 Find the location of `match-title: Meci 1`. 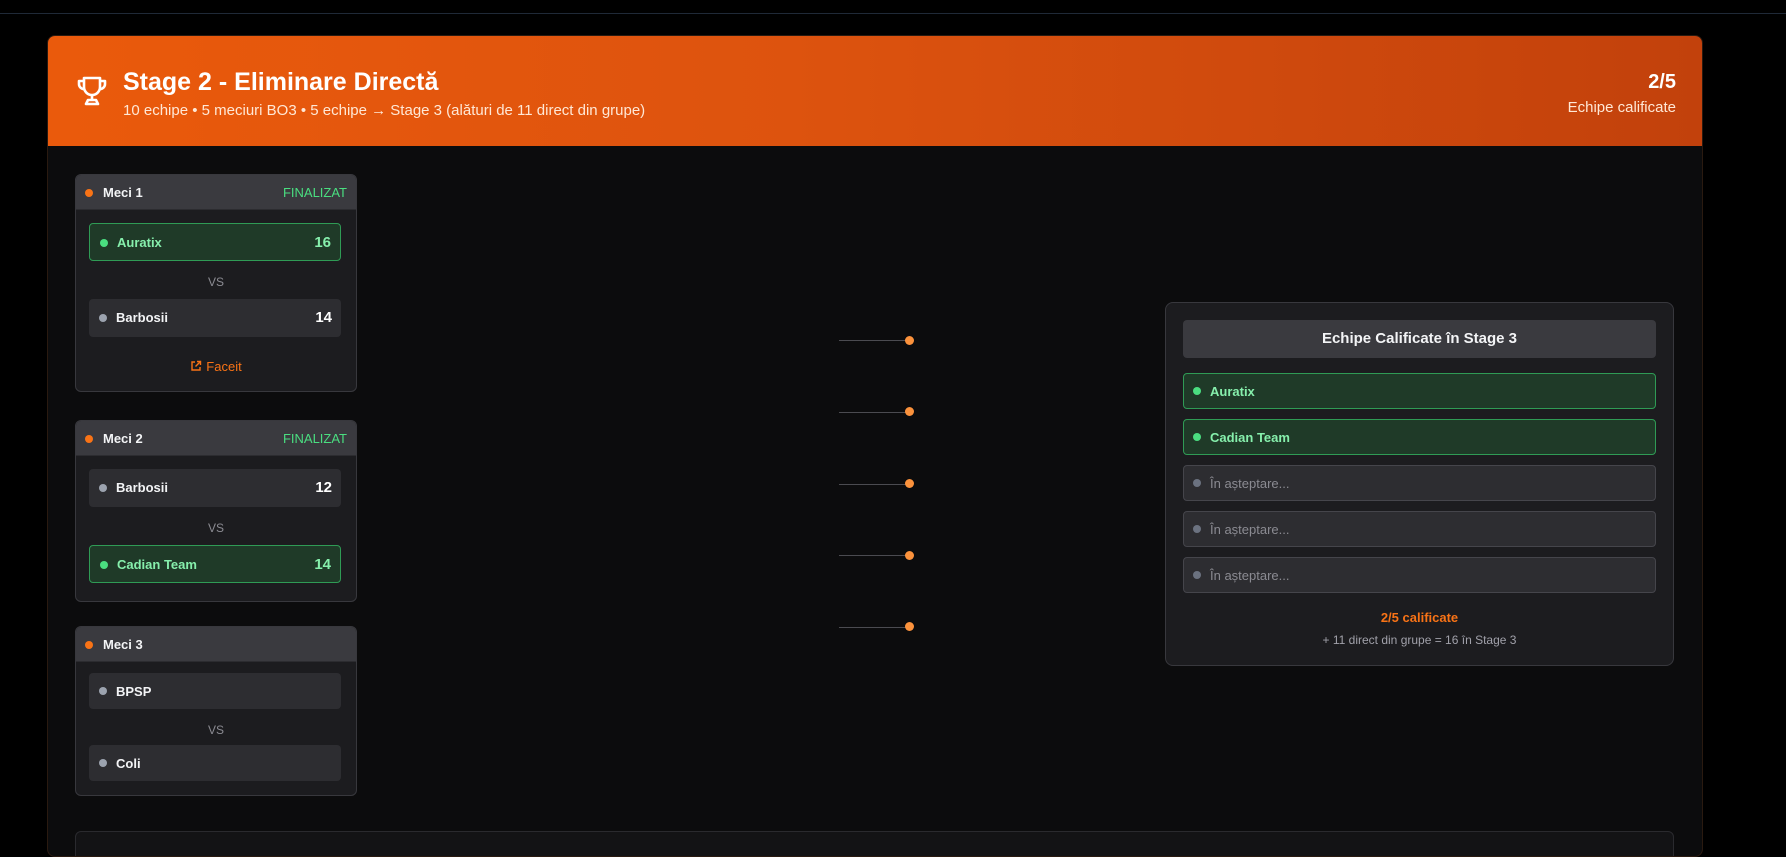

match-title: Meci 1 is located at coordinates (123, 192).